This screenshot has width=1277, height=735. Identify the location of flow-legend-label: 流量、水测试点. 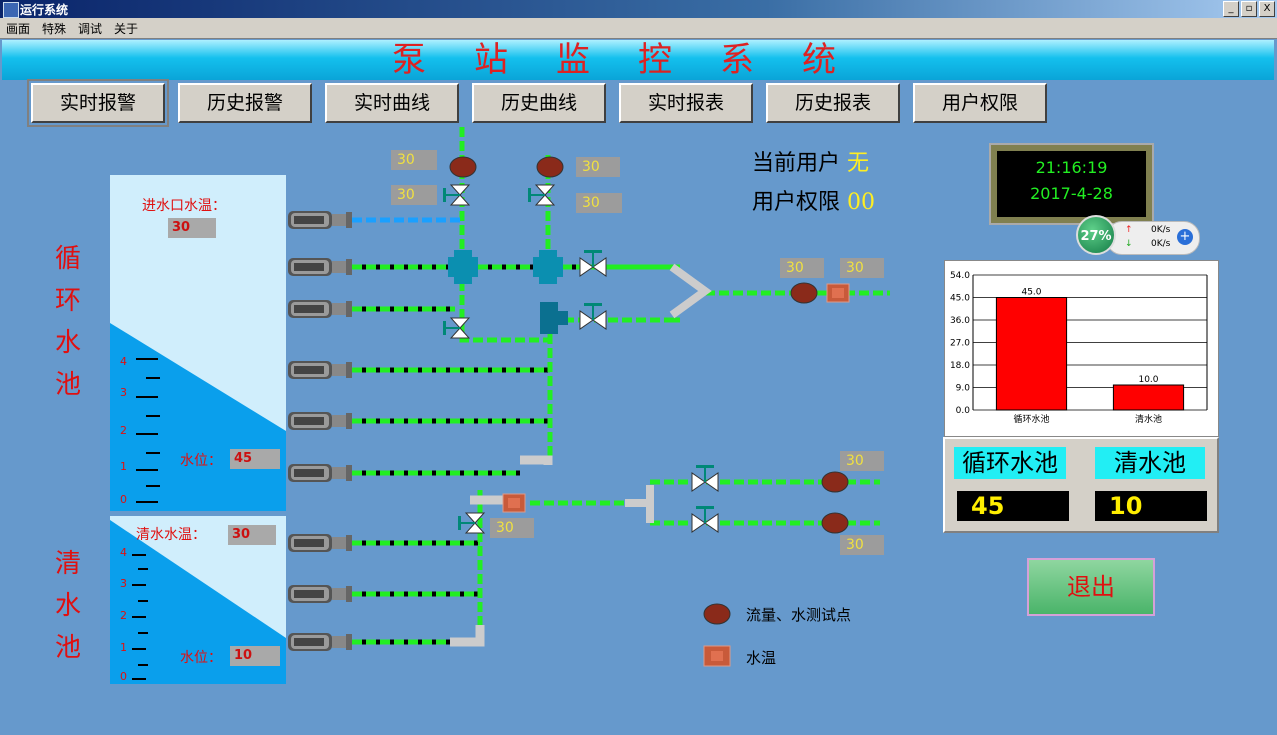
(799, 615).